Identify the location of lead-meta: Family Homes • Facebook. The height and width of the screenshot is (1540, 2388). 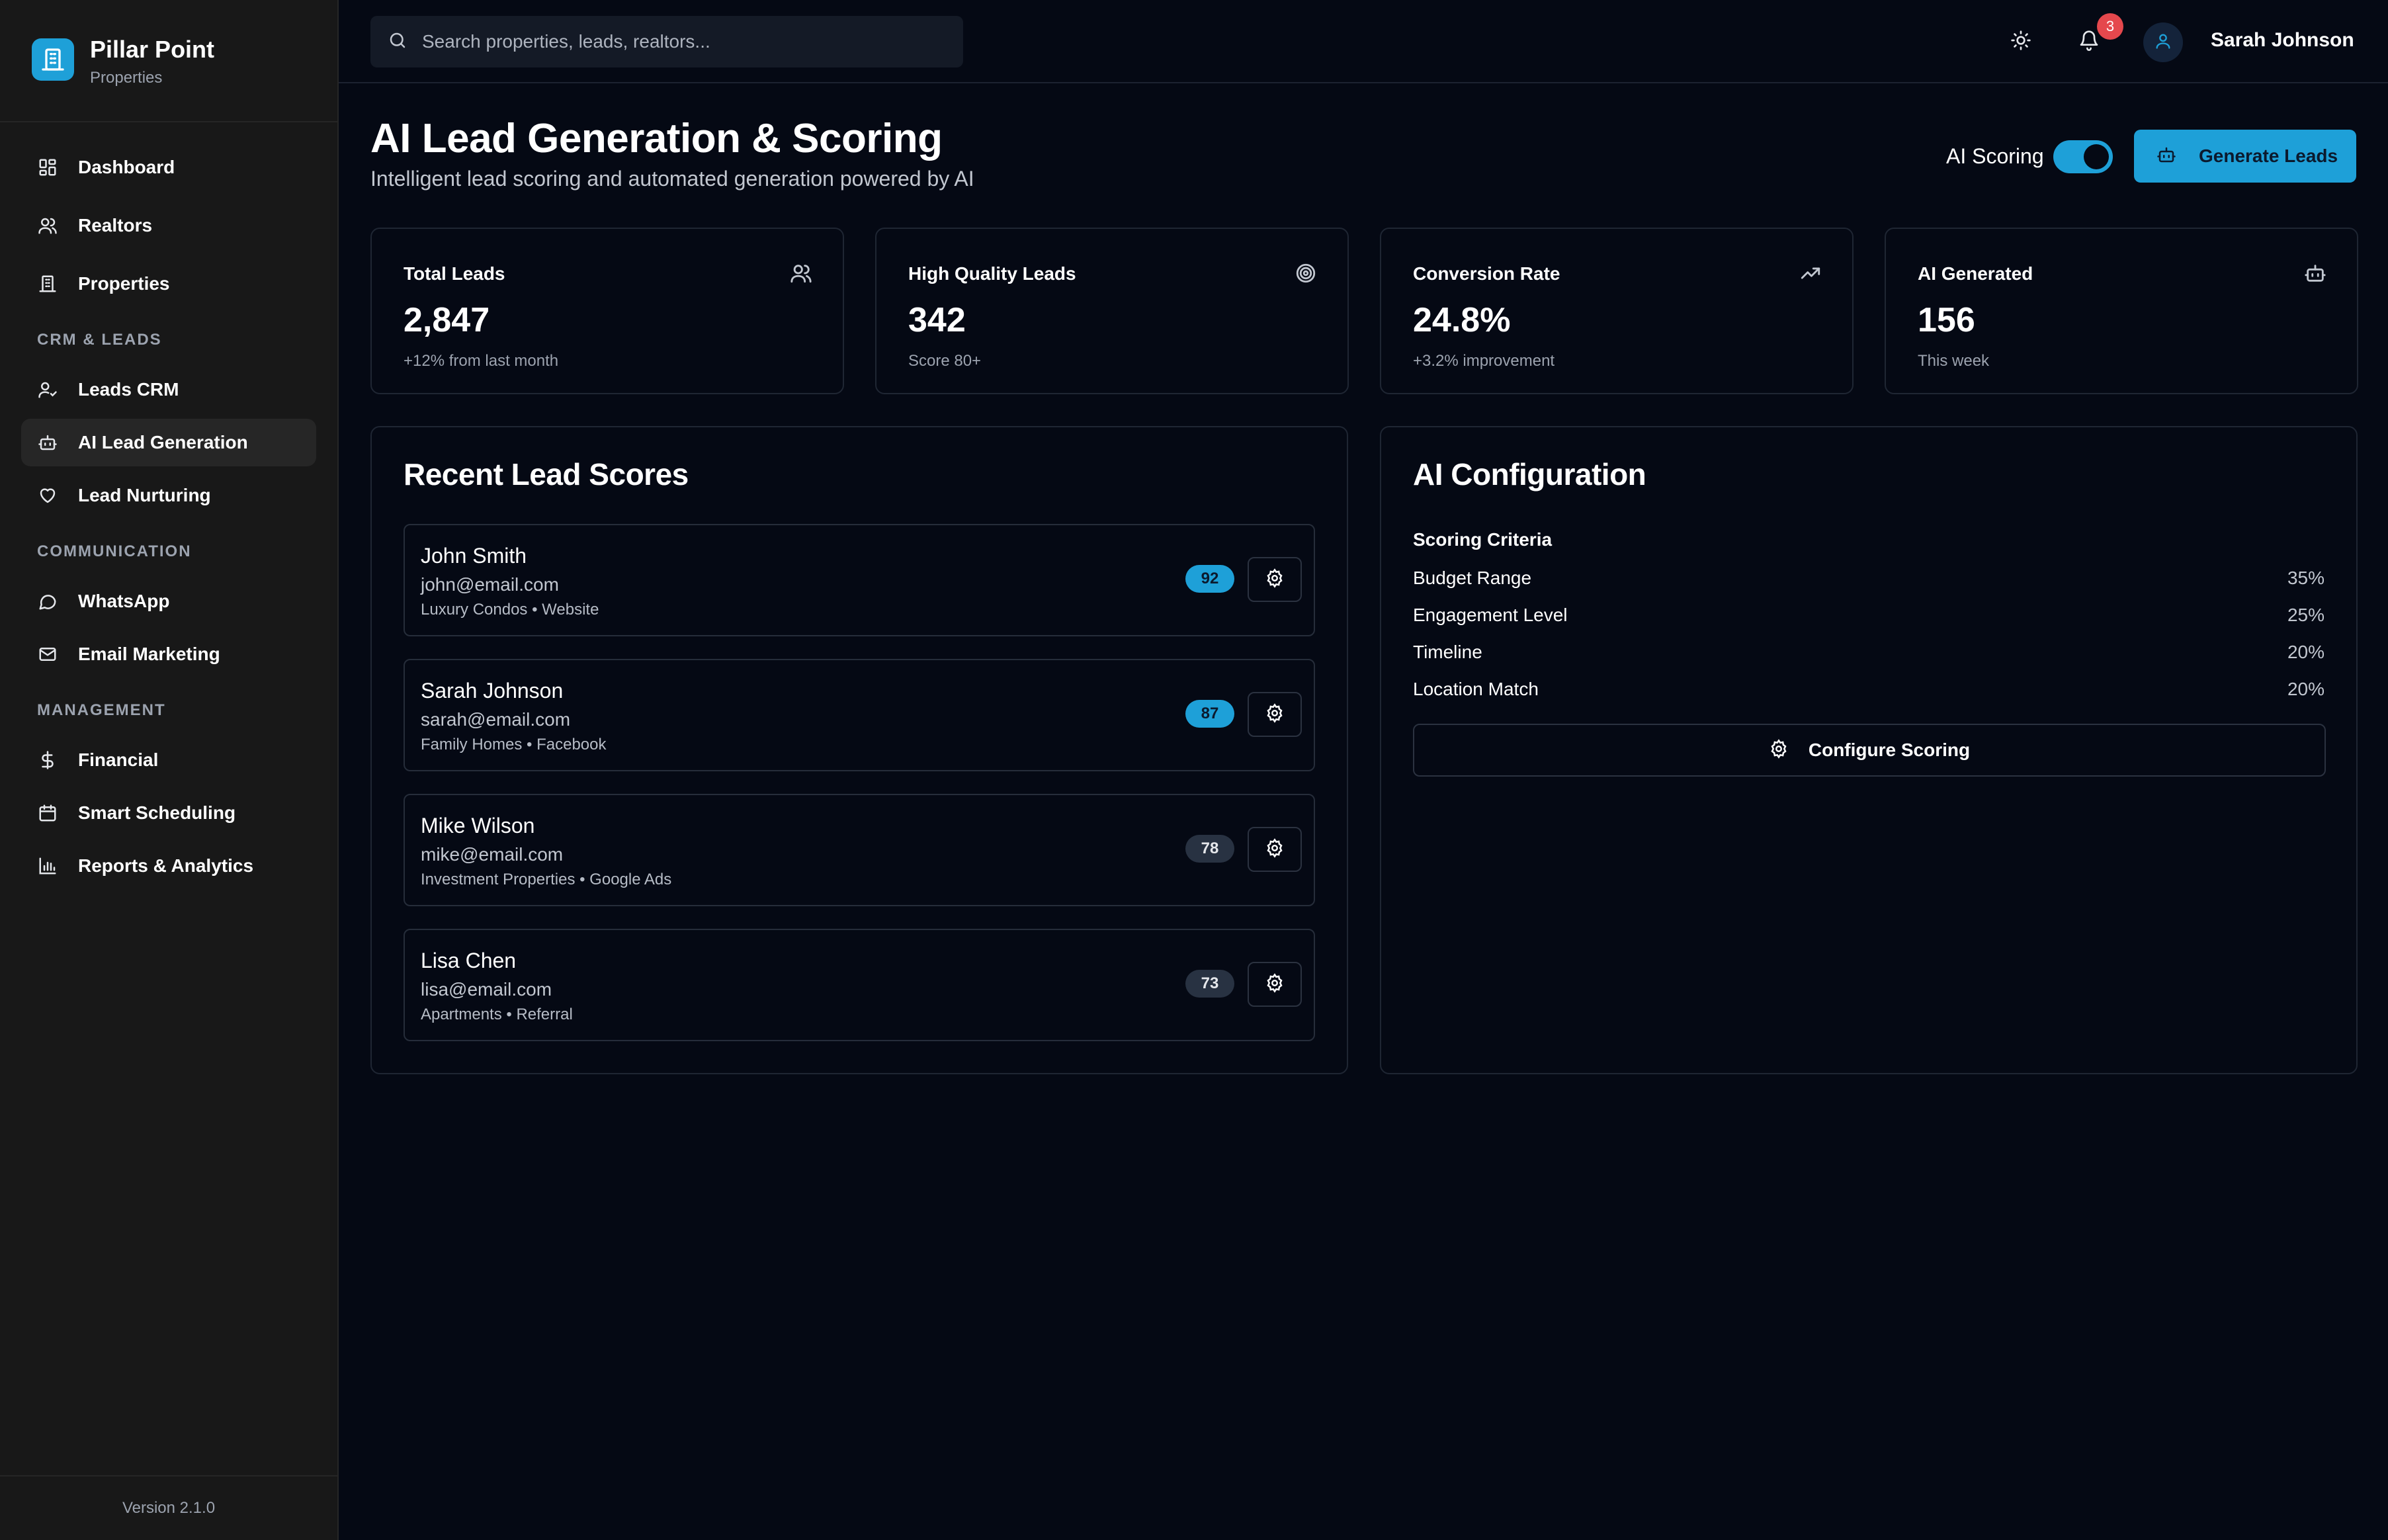
(514, 745).